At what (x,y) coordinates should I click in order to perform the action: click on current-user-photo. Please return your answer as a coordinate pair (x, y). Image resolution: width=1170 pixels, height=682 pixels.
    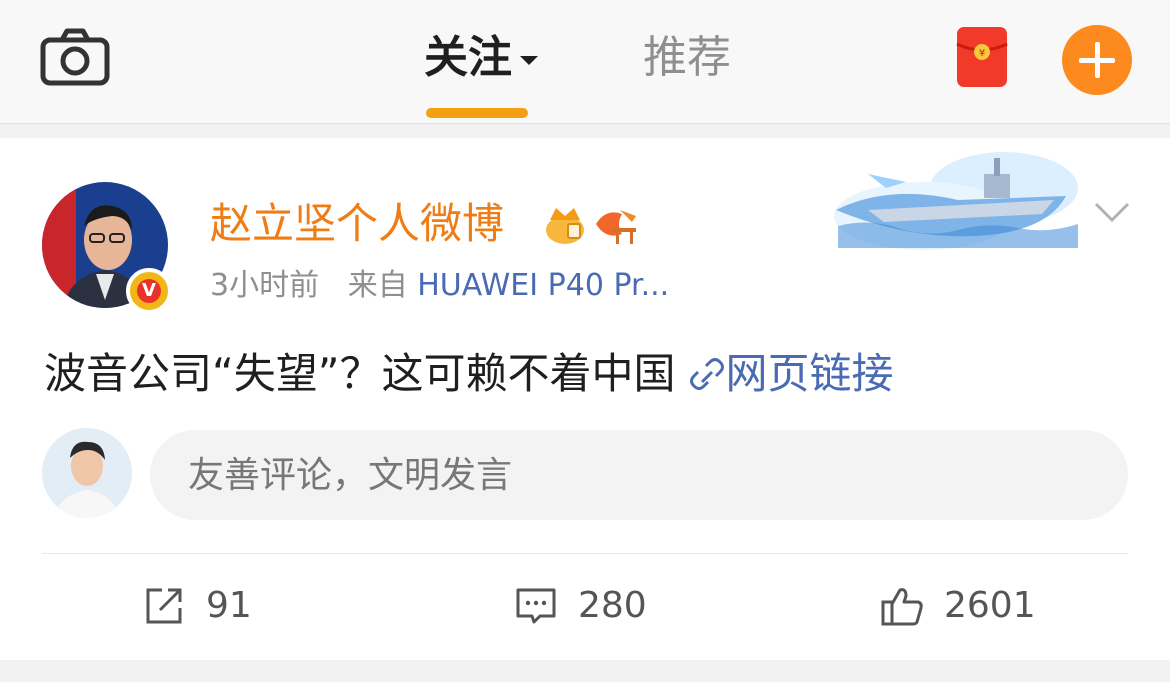
    Looking at the image, I should click on (87, 473).